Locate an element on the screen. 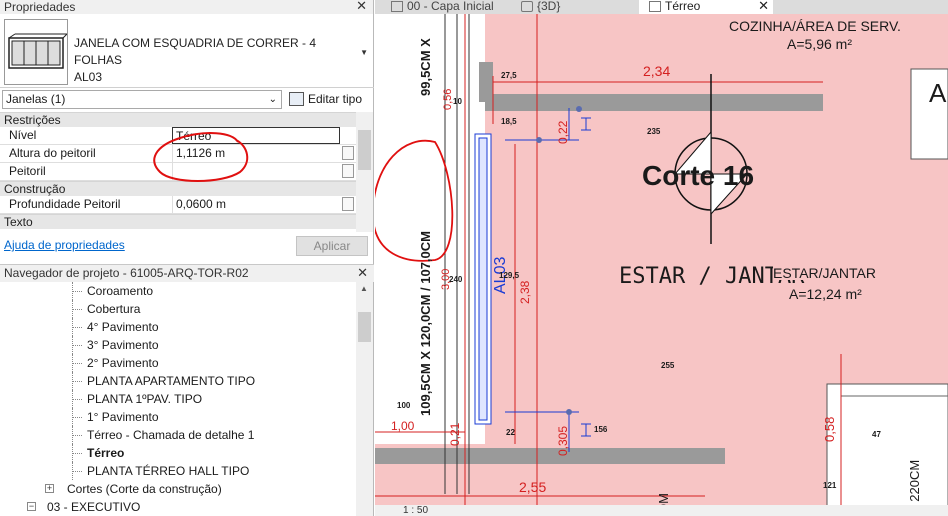 This screenshot has width=948, height=516. tree-item: Coroamento is located at coordinates (178, 291).